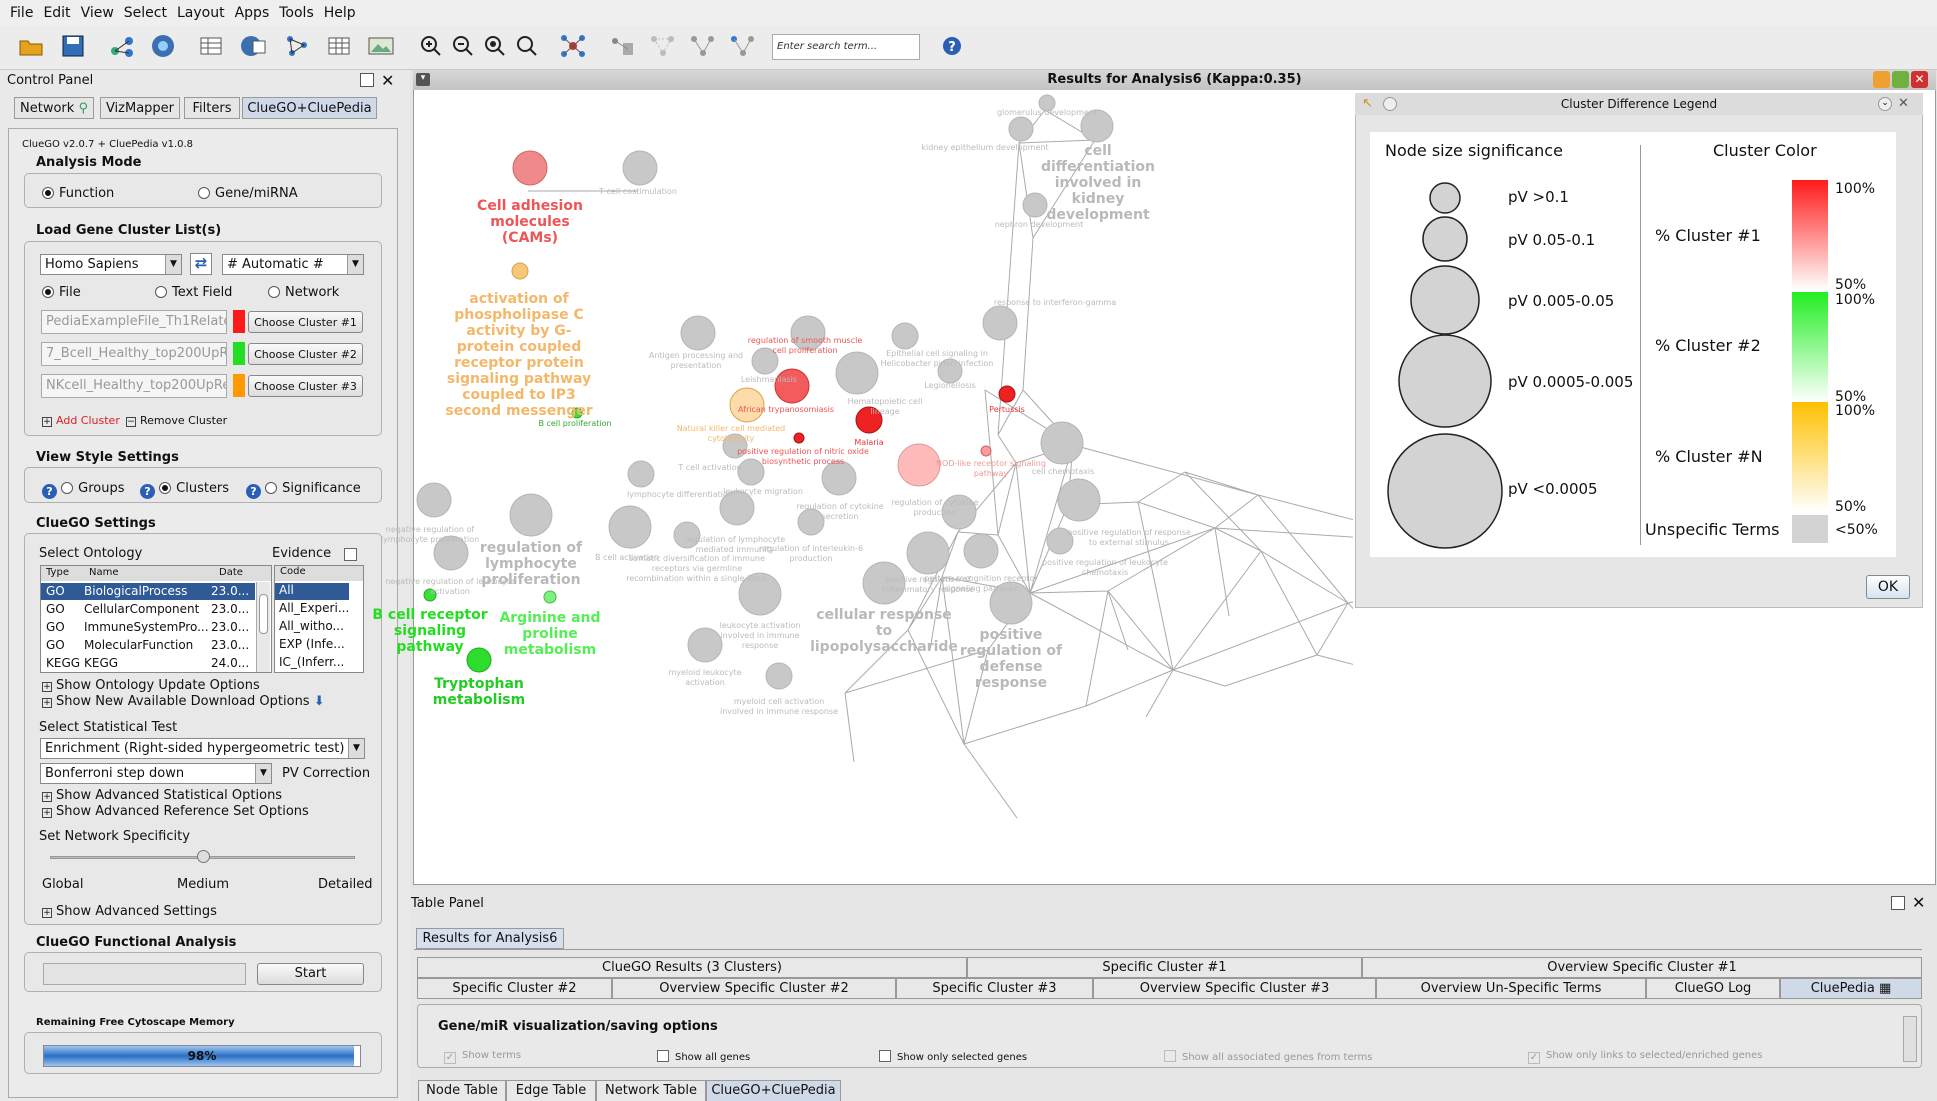 This screenshot has width=1937, height=1101. I want to click on ifng-node, so click(1000, 323).